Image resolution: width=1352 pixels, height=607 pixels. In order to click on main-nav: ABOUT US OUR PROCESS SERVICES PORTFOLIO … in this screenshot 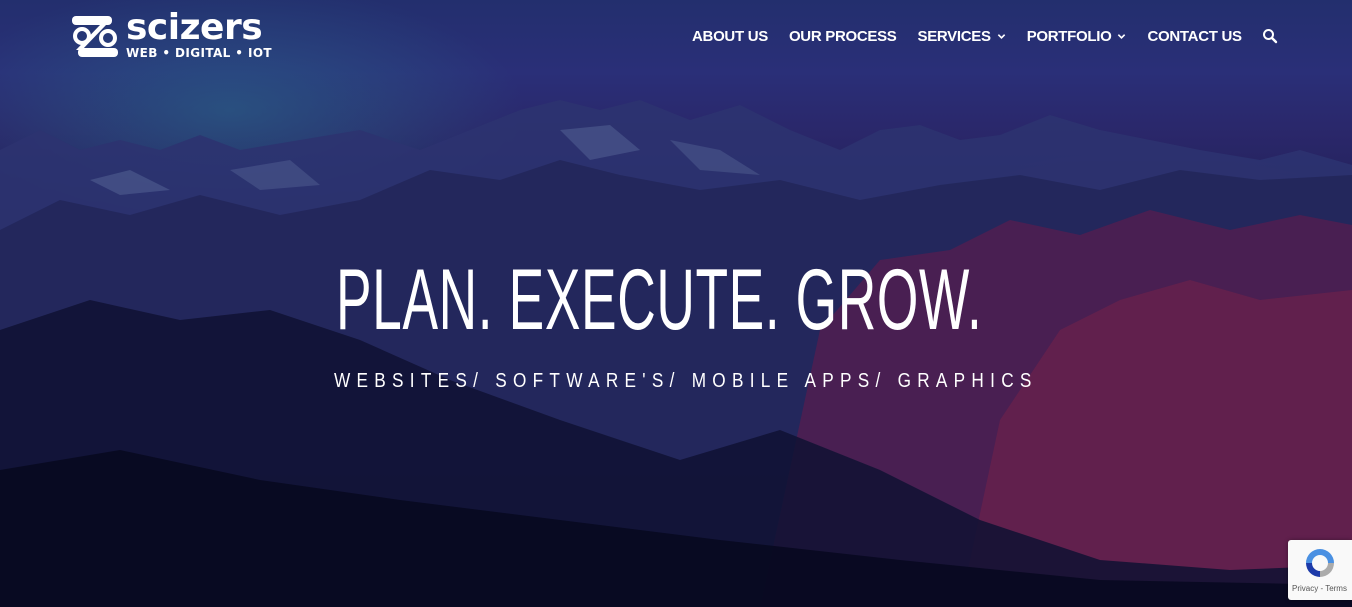, I will do `click(977, 36)`.